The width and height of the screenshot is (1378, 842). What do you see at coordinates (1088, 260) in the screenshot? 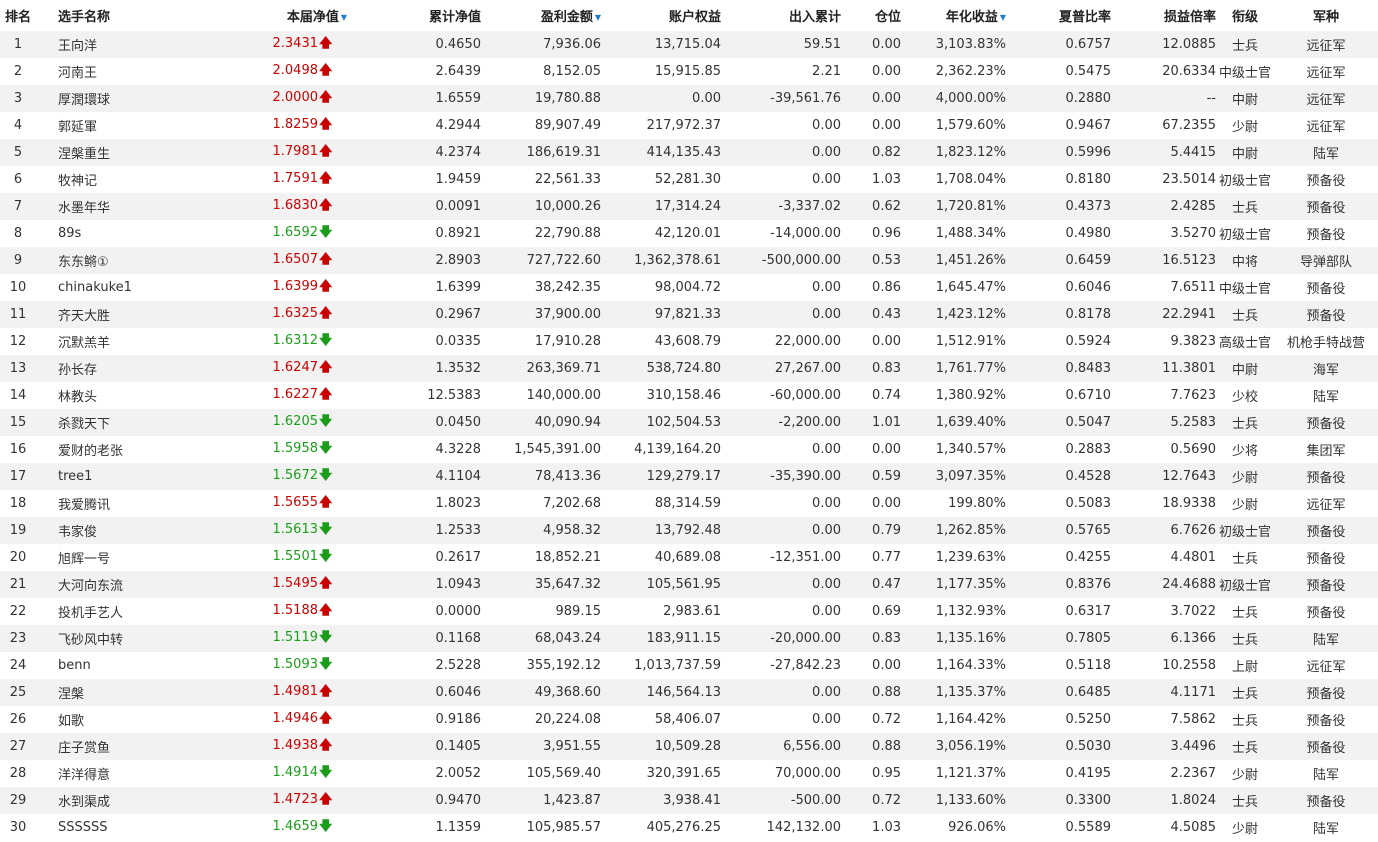
I see `sharpe-cell: 0.6459` at bounding box center [1088, 260].